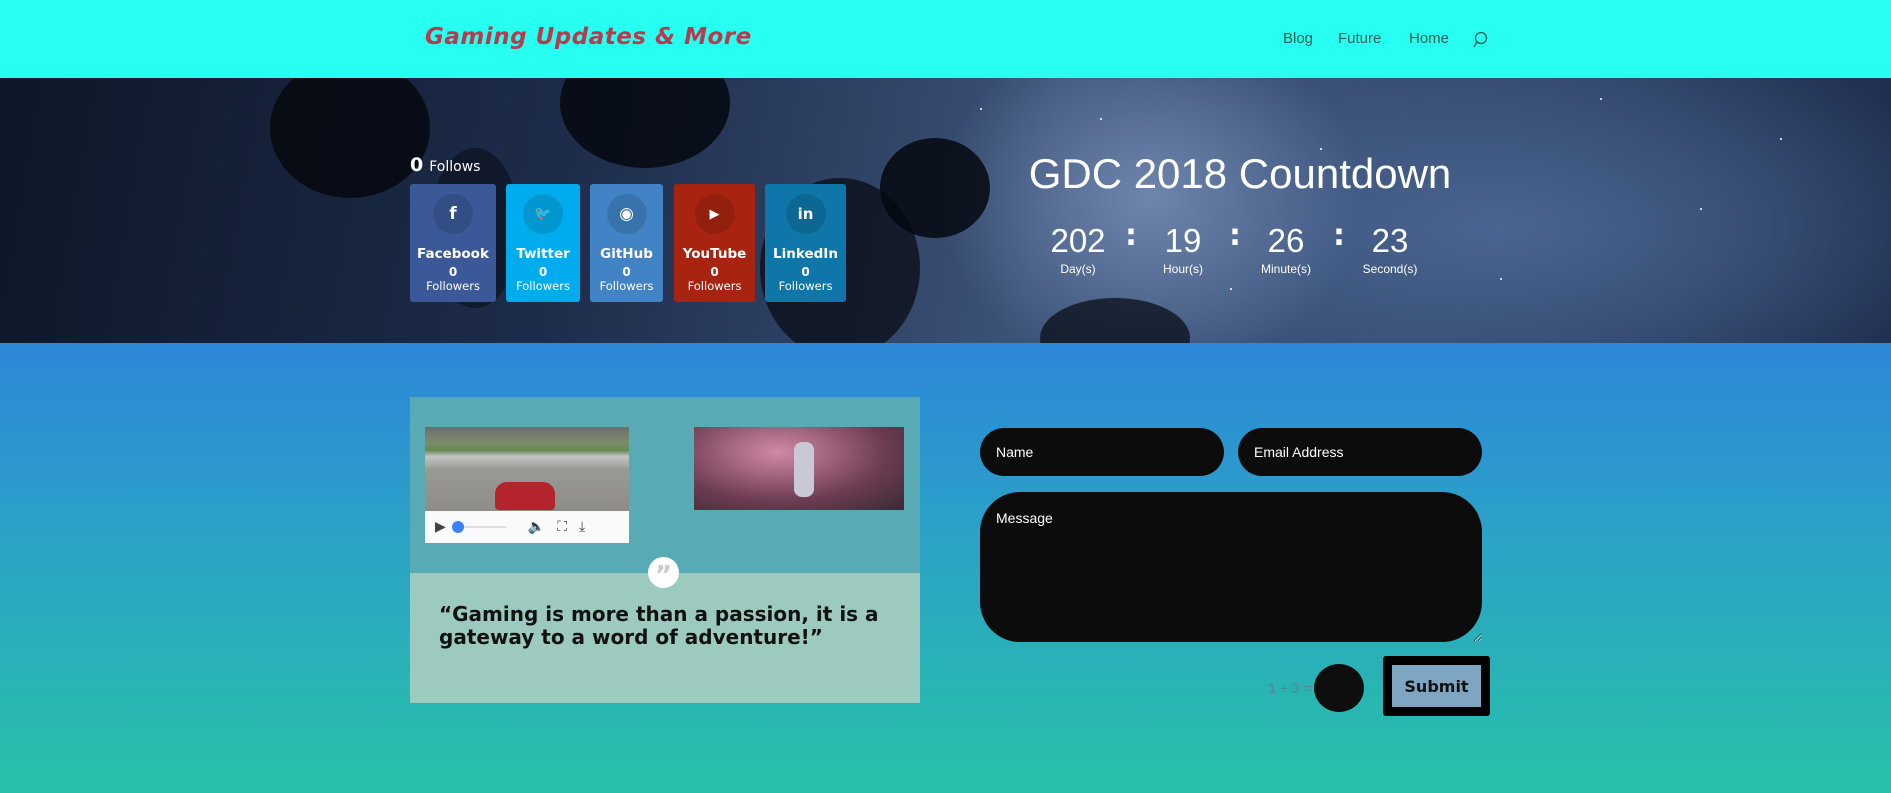 This screenshot has width=1891, height=793. I want to click on social-linkedin: in LinkedIn 0 Followers, so click(805, 243).